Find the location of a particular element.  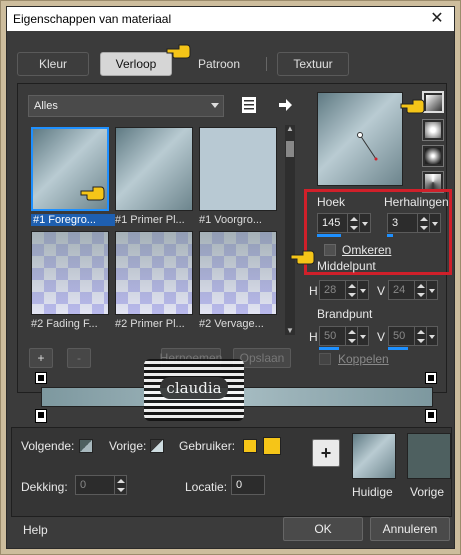

center-v-field: 24 is located at coordinates (413, 290).